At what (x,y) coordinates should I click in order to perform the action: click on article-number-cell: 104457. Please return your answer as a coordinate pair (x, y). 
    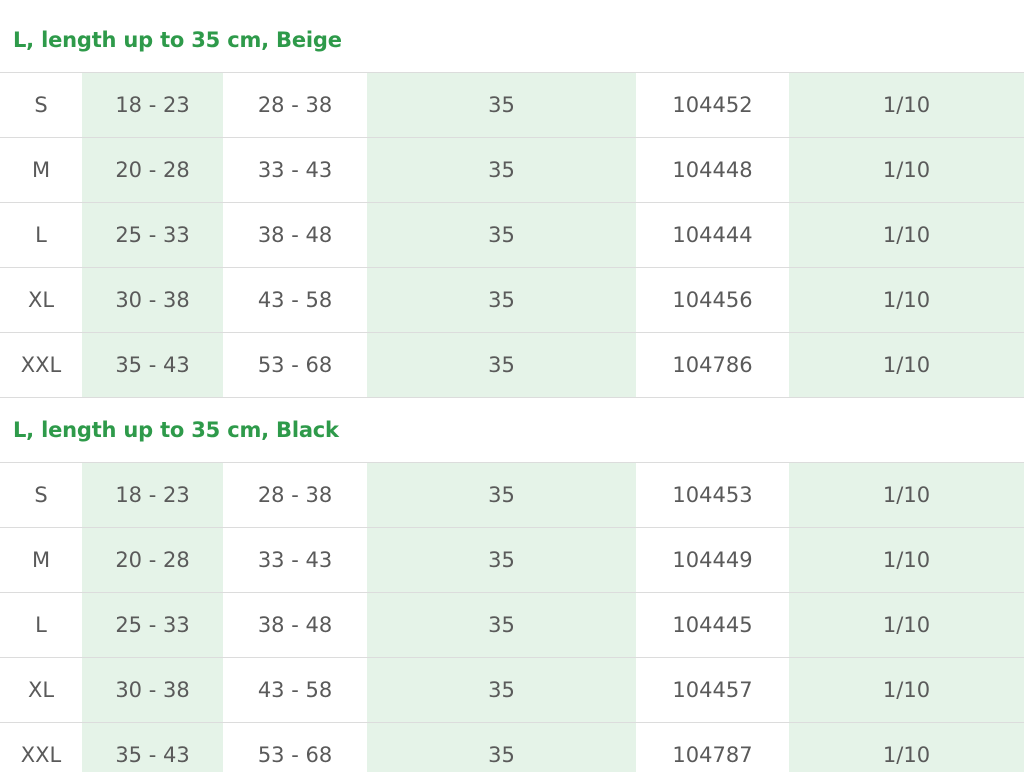
    Looking at the image, I should click on (712, 690).